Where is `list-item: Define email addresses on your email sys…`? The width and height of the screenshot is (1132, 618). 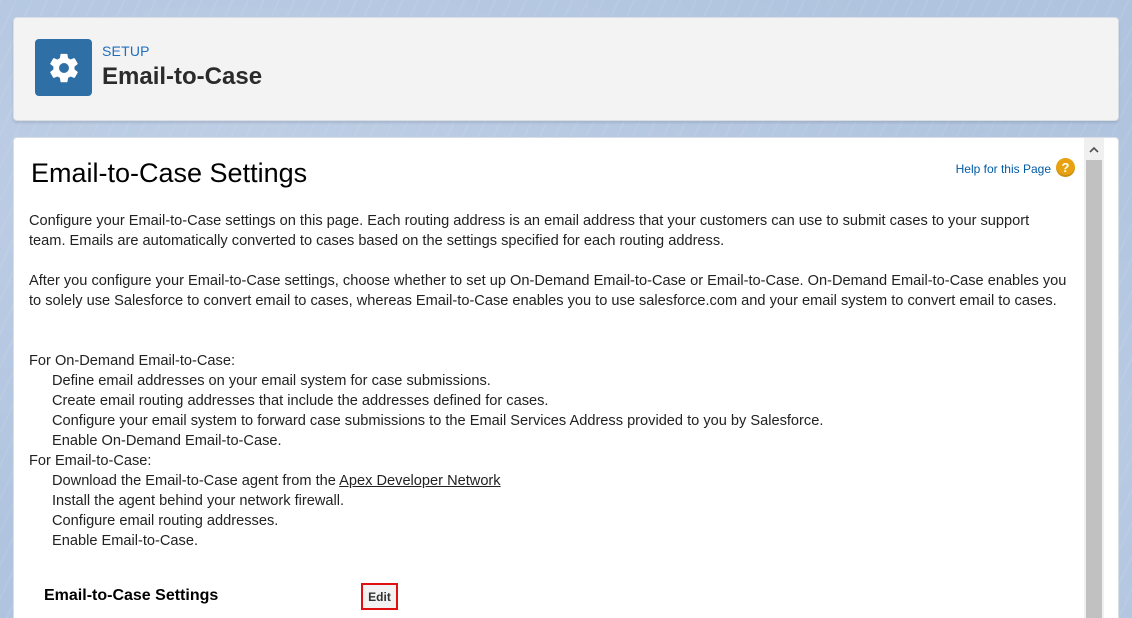 list-item: Define email addresses on your email sys… is located at coordinates (271, 381).